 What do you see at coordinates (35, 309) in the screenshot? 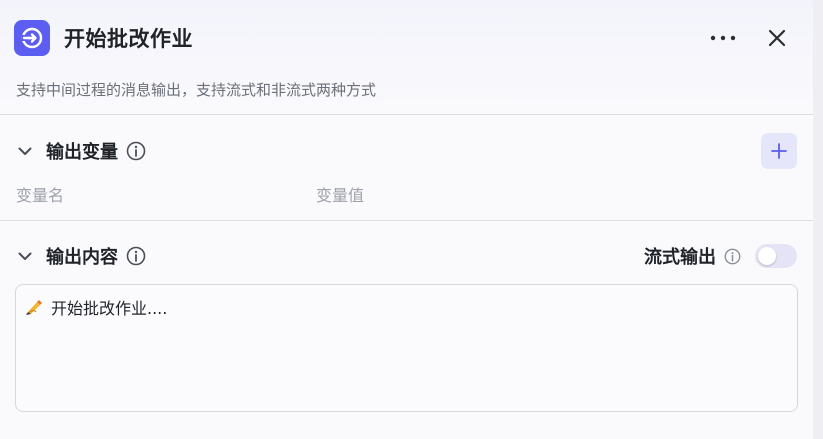
I see `writing-hand-icon` at bounding box center [35, 309].